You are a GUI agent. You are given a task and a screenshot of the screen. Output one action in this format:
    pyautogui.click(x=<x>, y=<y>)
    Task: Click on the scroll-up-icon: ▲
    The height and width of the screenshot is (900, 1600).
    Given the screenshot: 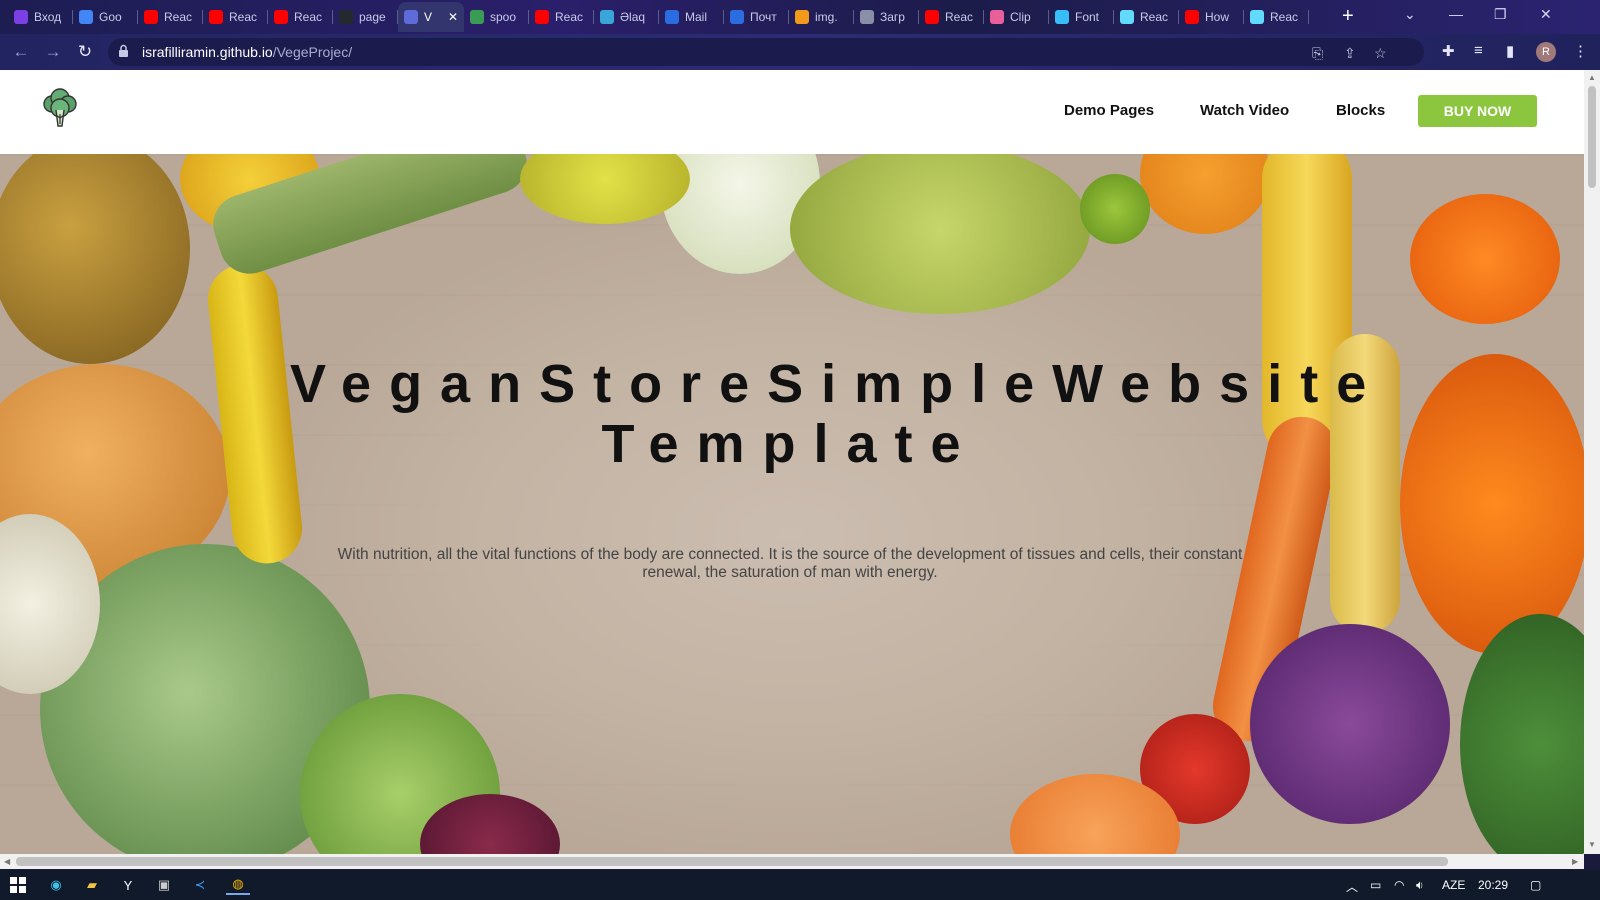 What is the action you would take?
    pyautogui.click(x=1592, y=77)
    